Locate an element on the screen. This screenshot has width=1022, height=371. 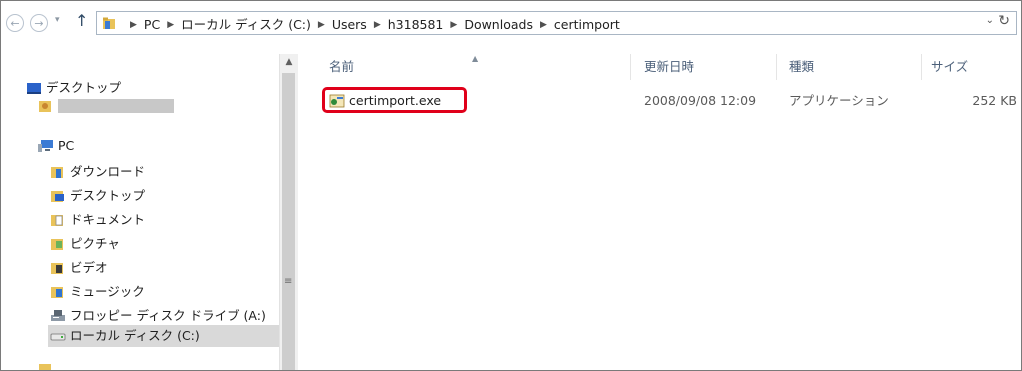
sidebar-item-libraries is located at coordinates (138, 361).